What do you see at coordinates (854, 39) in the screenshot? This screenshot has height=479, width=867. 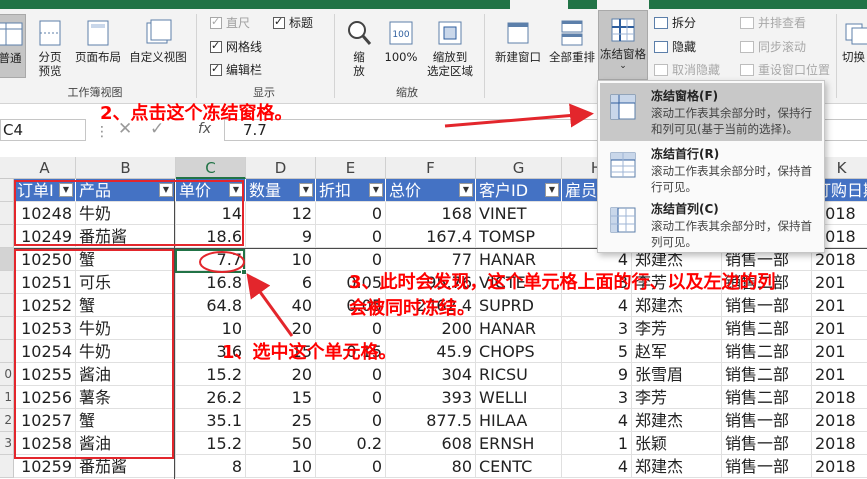 I see `switch-window-button: 切换` at bounding box center [854, 39].